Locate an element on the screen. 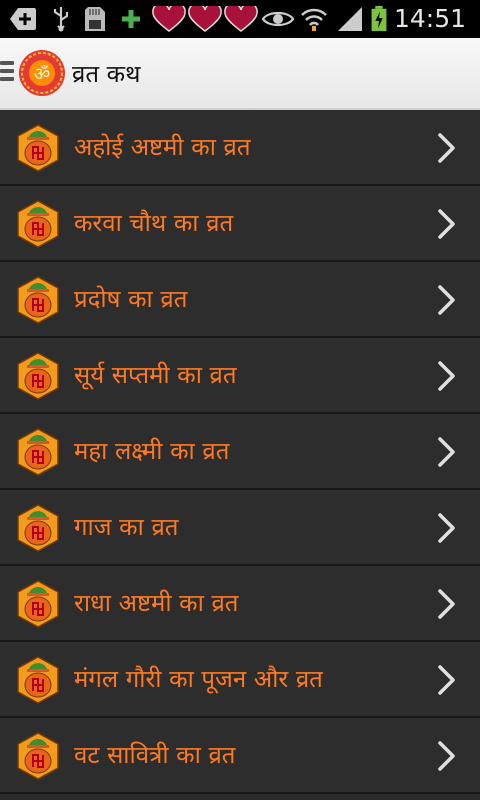 The width and height of the screenshot is (480, 800). add-icon is located at coordinates (23, 19).